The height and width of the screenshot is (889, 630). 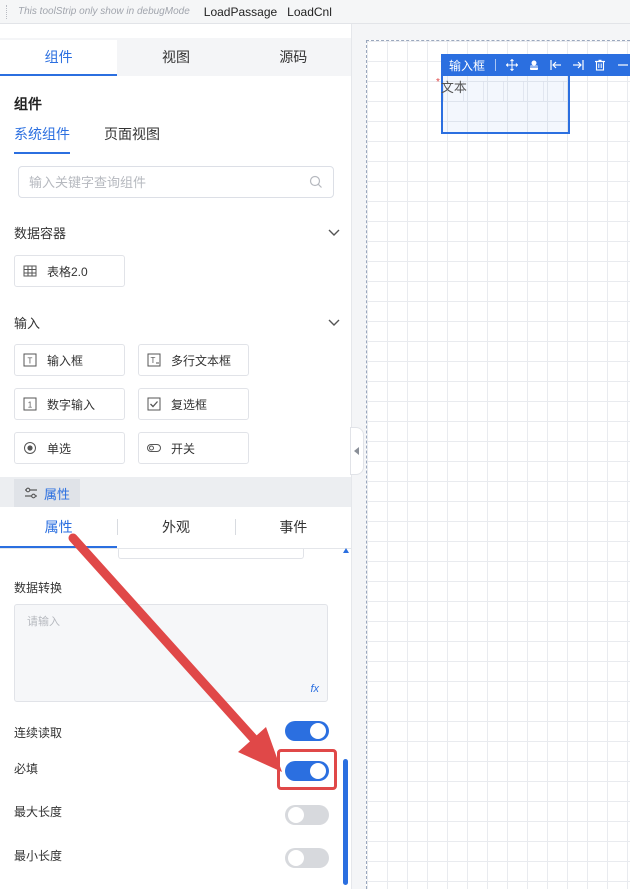 What do you see at coordinates (309, 12) in the screenshot?
I see `load-cnl-button: LoadCnl` at bounding box center [309, 12].